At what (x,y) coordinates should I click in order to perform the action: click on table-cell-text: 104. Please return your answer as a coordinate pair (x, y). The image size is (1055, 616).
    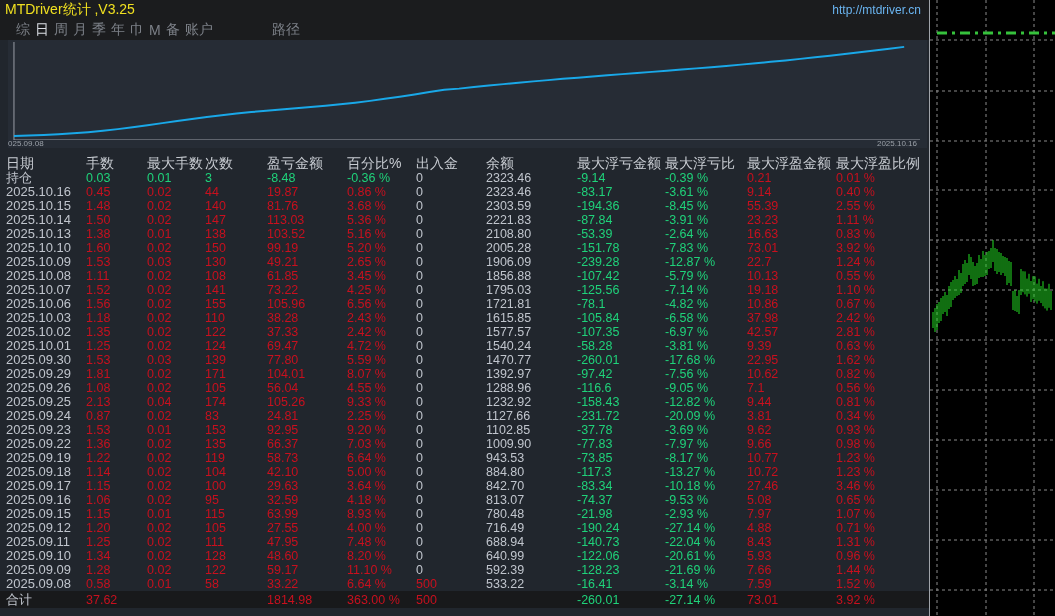
    Looking at the image, I should click on (216, 472).